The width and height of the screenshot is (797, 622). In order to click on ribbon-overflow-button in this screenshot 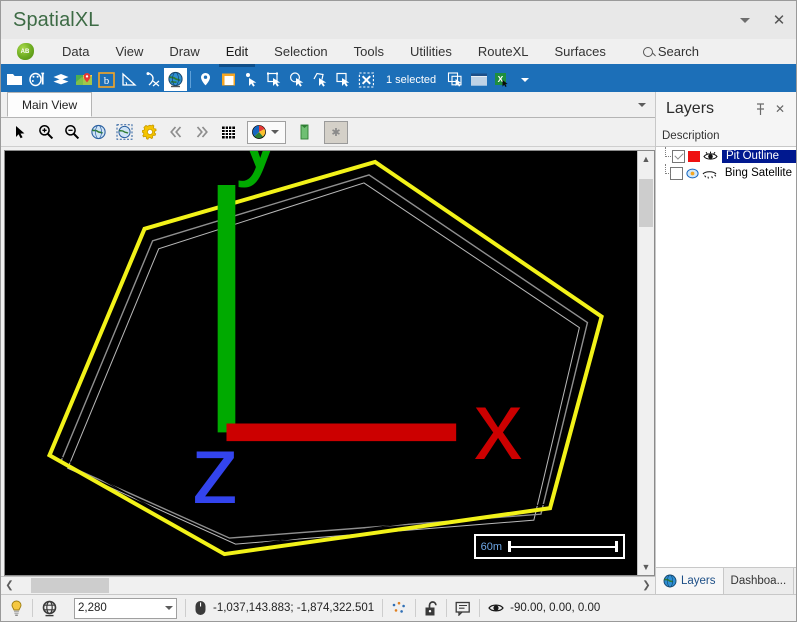, I will do `click(524, 79)`.